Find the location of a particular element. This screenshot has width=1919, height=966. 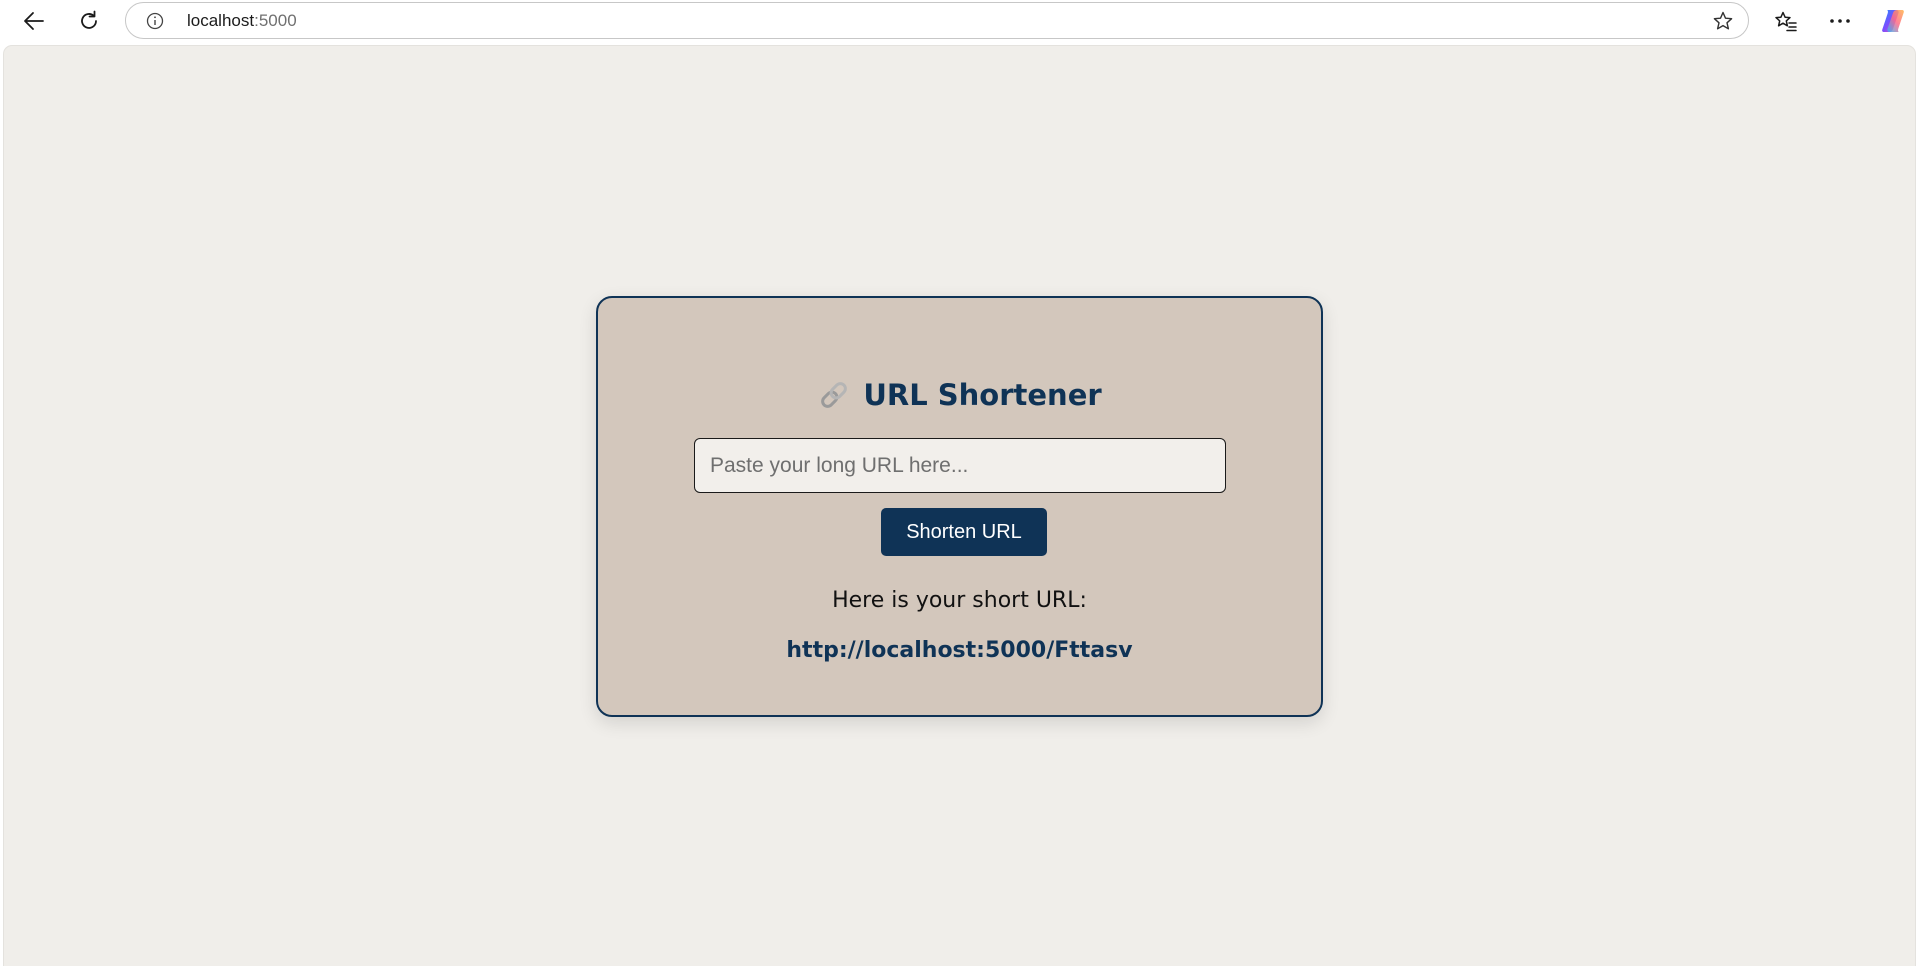

reload-icon is located at coordinates (89, 21).